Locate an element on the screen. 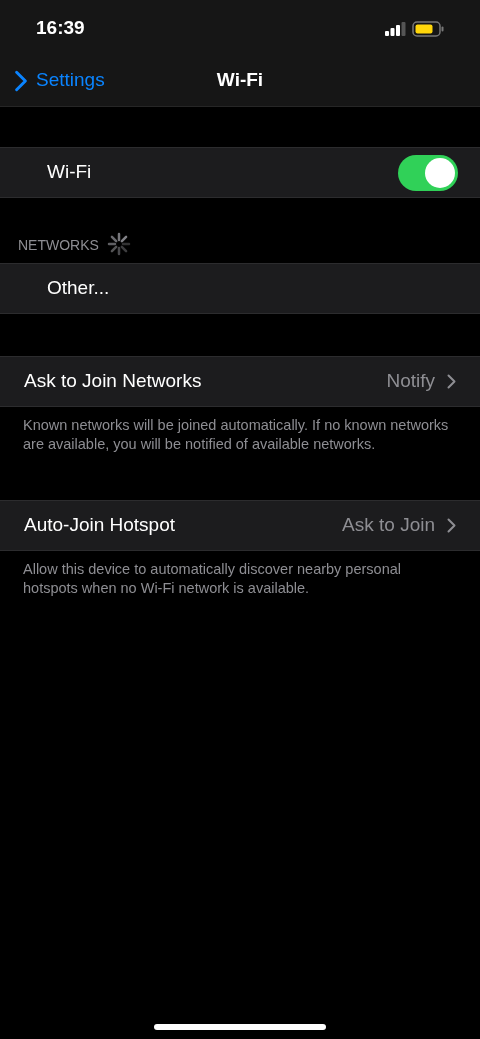 Image resolution: width=480 pixels, height=1039 pixels. settings-row: Auto-Join Hotspot Ask to Join is located at coordinates (240, 525).